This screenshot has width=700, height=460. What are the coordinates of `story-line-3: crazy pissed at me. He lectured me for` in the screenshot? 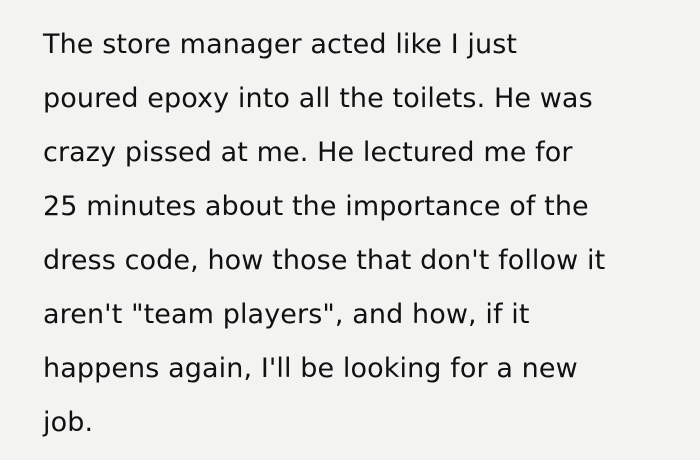 It's located at (308, 152).